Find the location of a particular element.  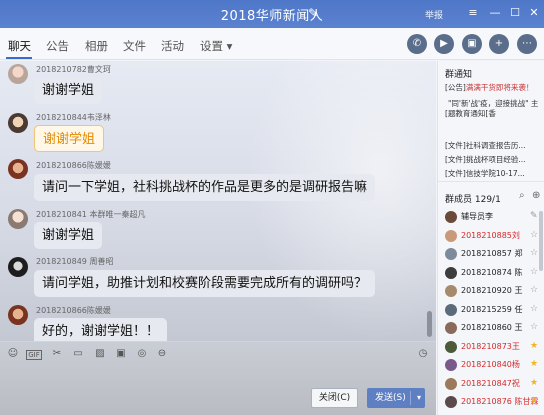

send-button: 发送(S) ▾ is located at coordinates (396, 398).